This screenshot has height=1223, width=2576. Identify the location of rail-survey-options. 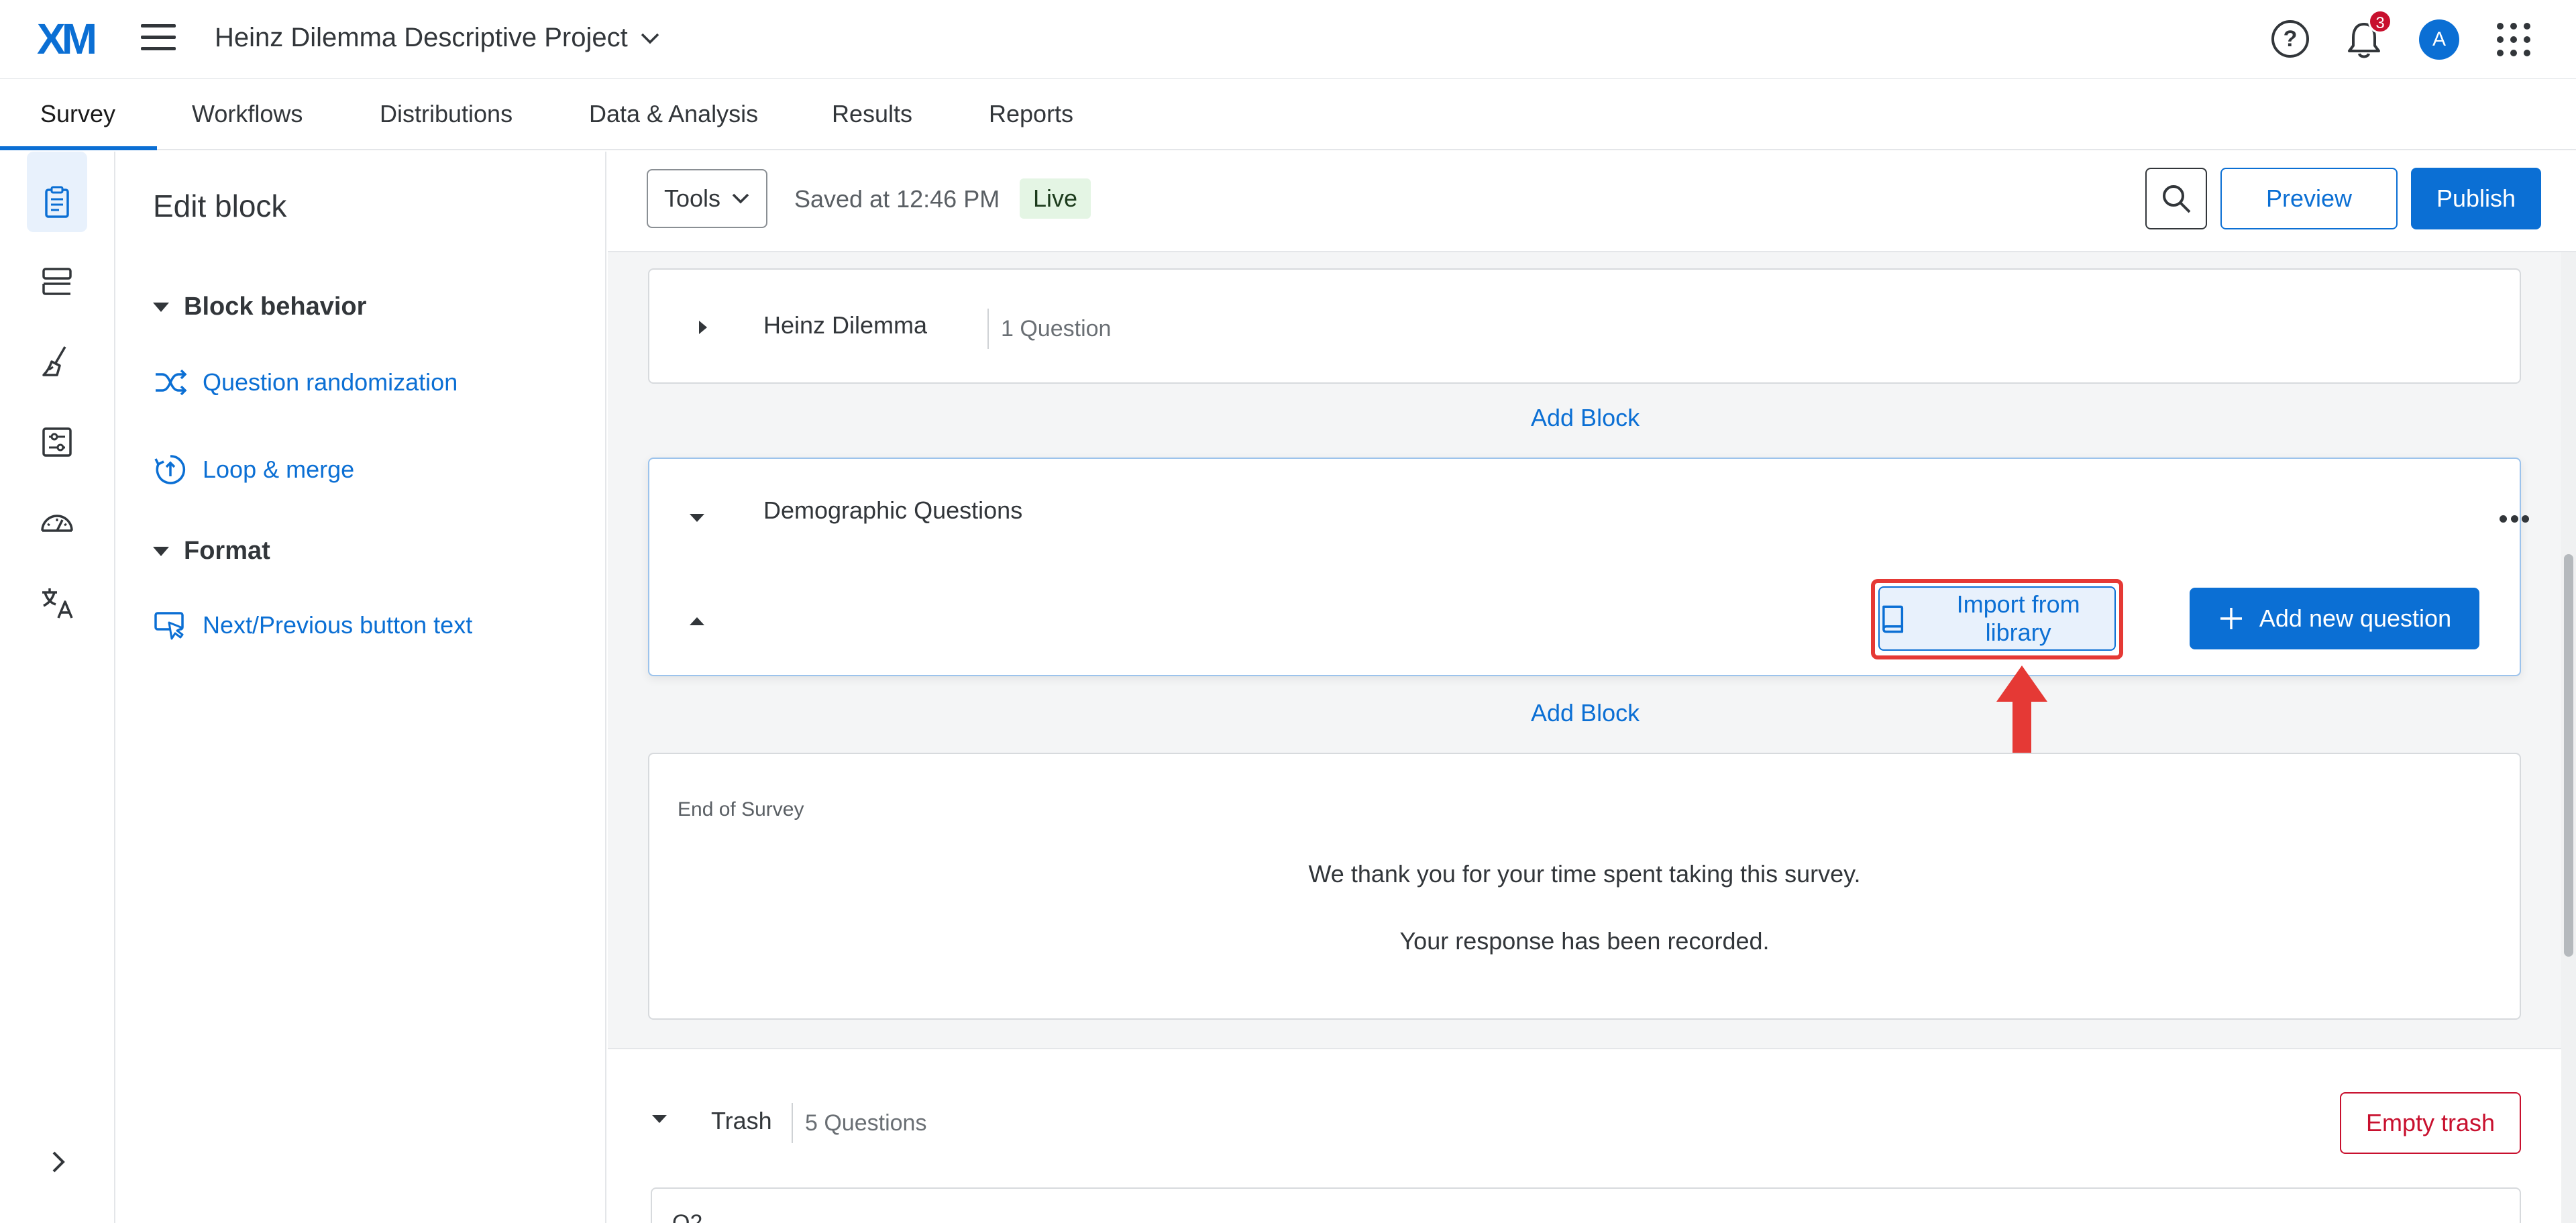
(57, 442).